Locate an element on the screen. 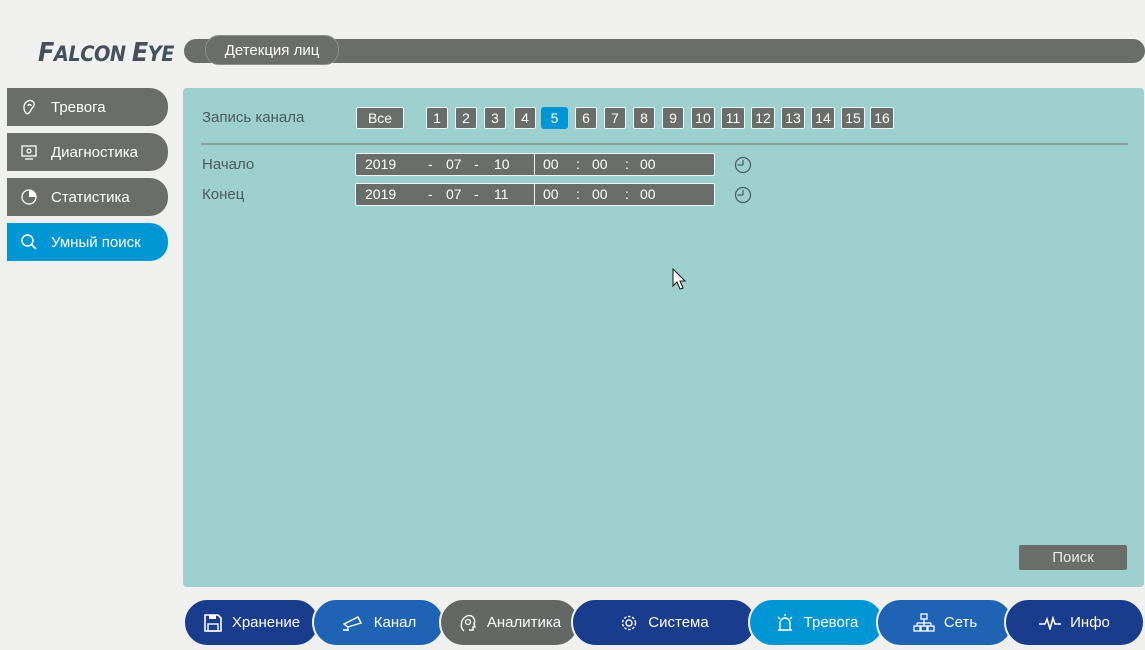 This screenshot has height=650, width=1145. channel-button-4: 4 is located at coordinates (525, 118).